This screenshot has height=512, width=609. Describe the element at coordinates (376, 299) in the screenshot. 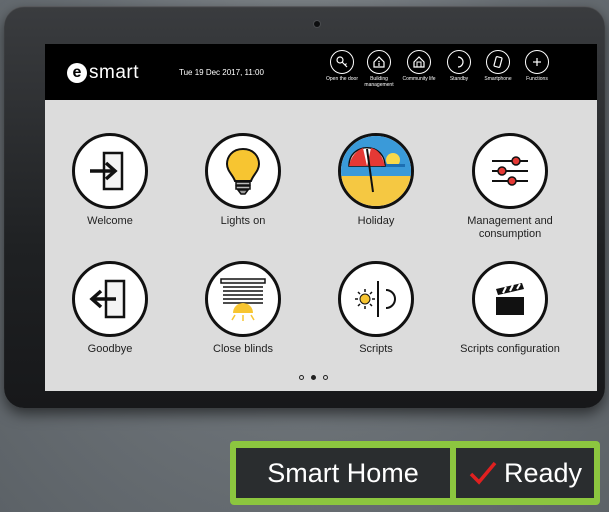

I see `sun-moon-icon` at that location.